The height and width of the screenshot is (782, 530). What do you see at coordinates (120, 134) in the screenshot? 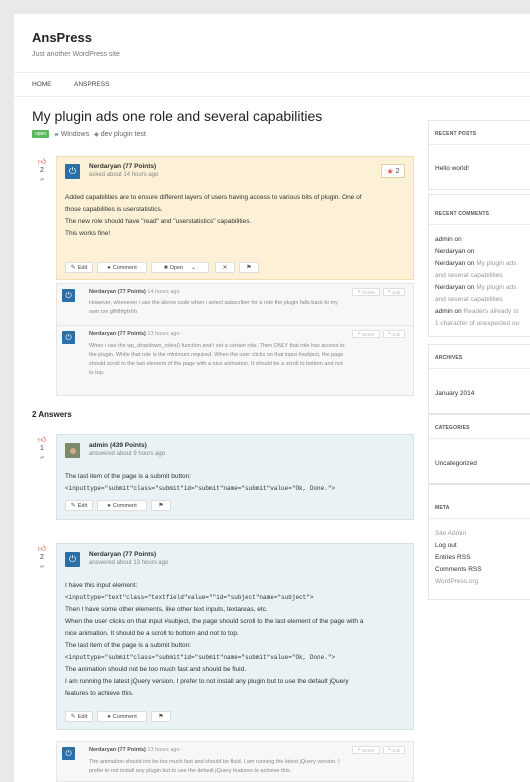
I see `tag-link: ◆ dev plugin test` at bounding box center [120, 134].